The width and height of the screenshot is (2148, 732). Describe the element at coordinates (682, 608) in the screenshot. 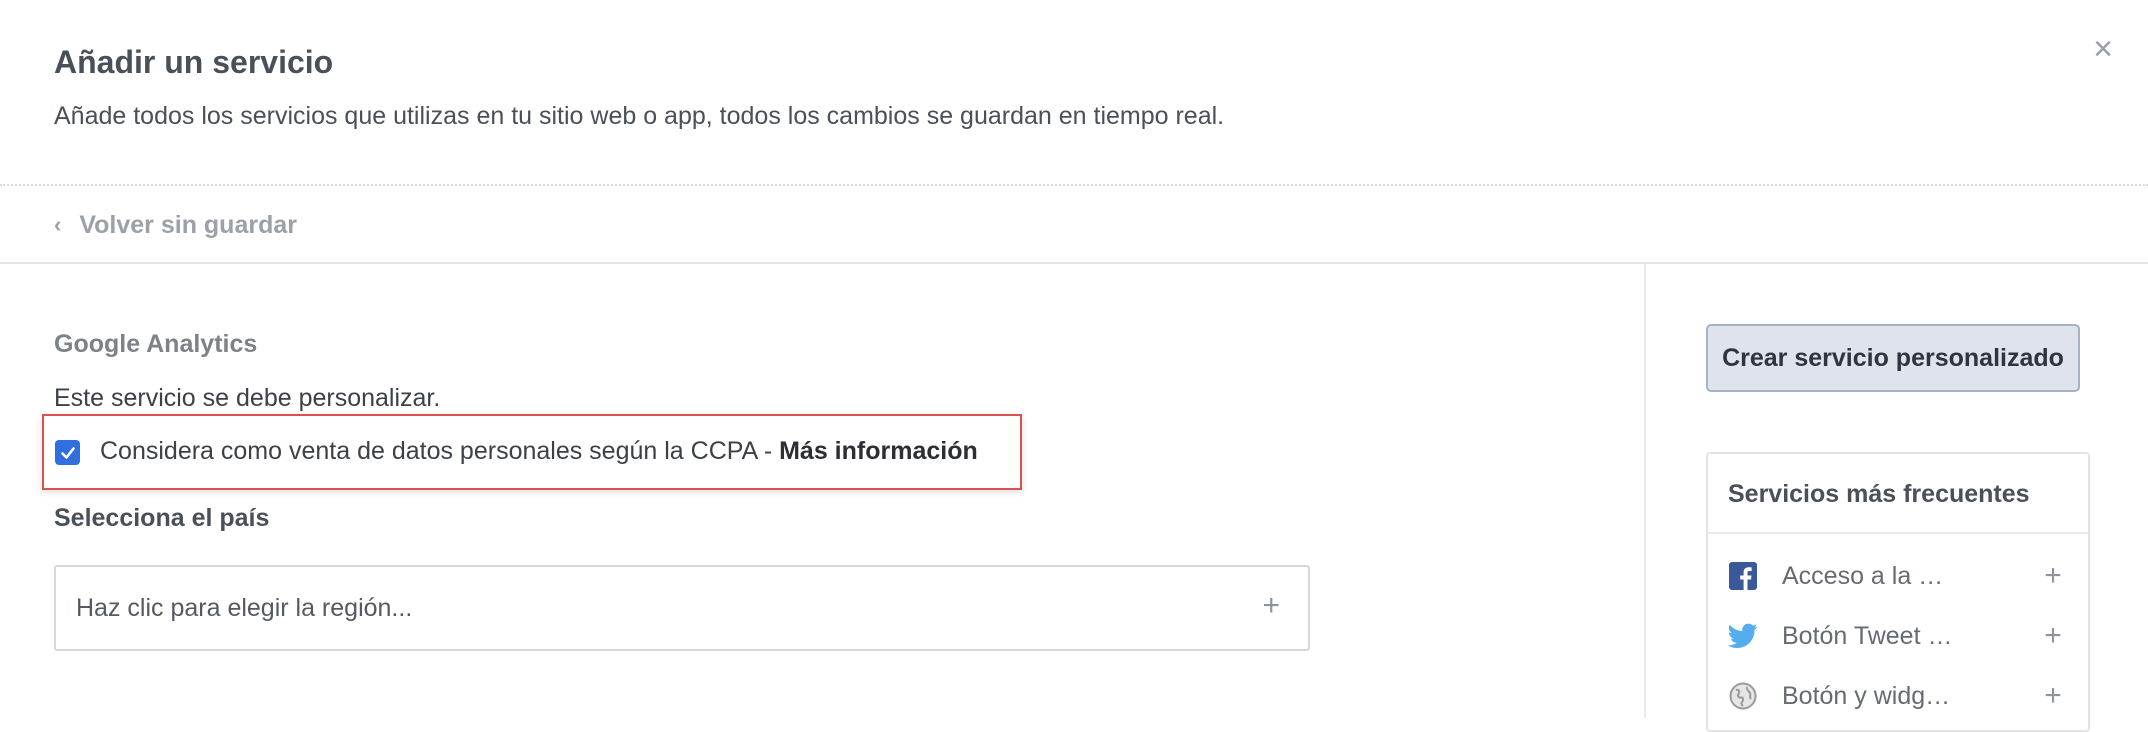

I see `region-select: Haz clic para elegir la región... +` at that location.